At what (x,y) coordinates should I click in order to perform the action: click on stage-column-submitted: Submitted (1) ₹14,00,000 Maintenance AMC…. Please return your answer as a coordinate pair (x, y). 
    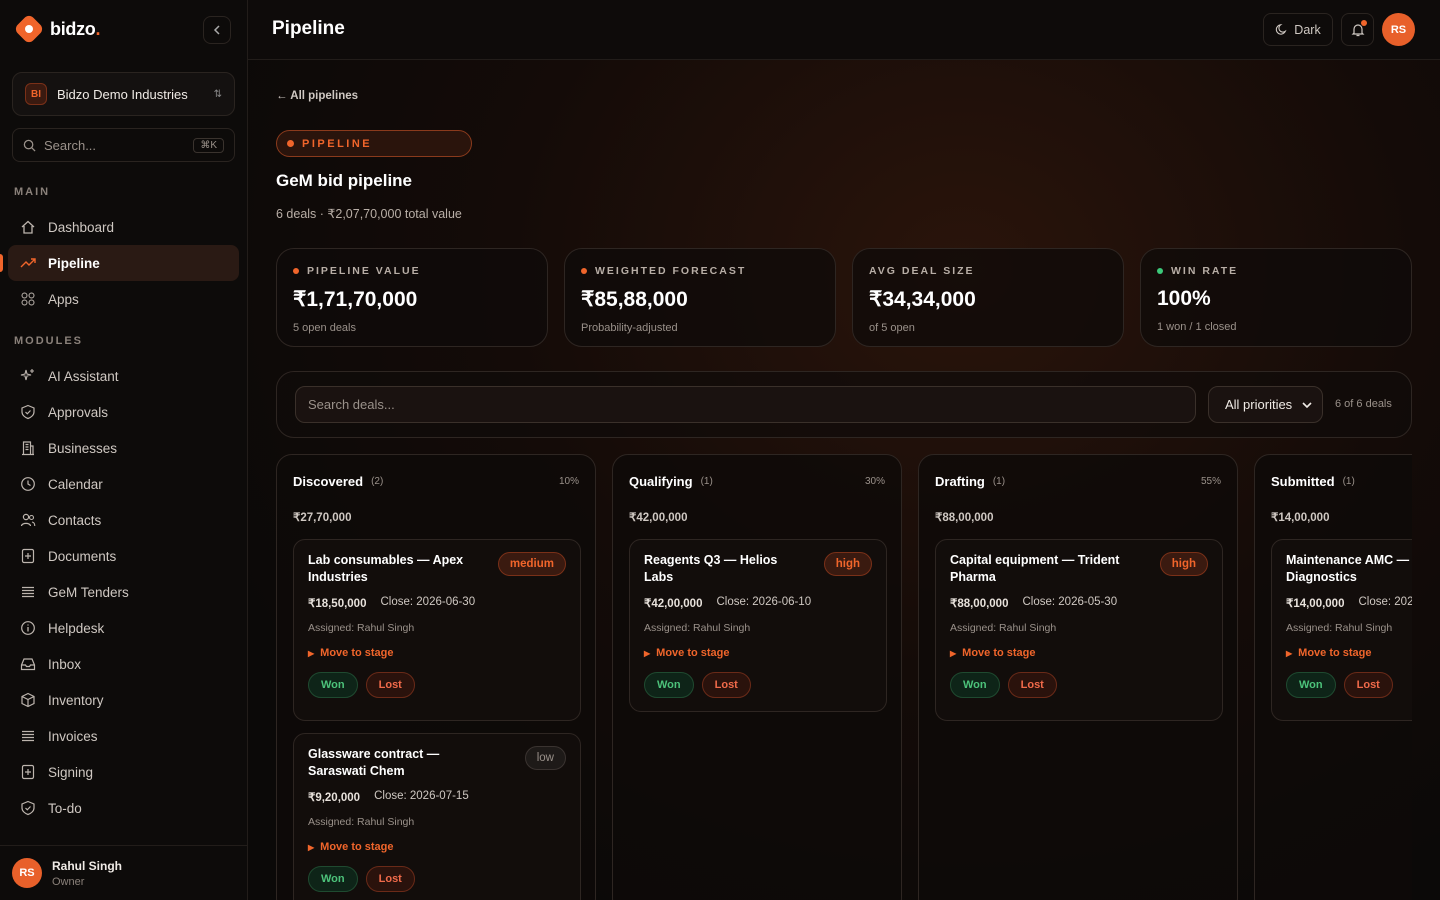
    Looking at the image, I should click on (1333, 677).